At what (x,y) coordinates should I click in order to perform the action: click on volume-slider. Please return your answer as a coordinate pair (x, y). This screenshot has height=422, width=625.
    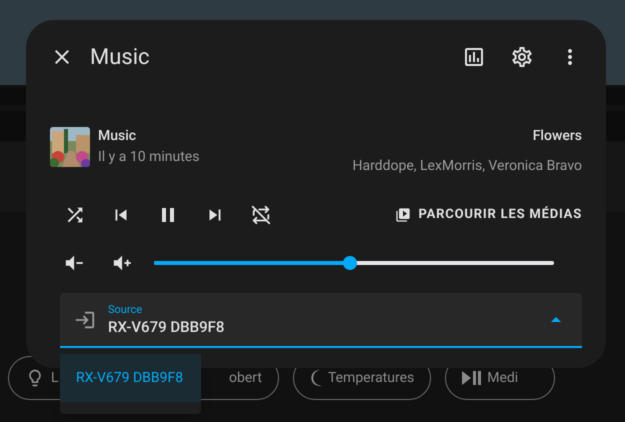
    Looking at the image, I should click on (354, 263).